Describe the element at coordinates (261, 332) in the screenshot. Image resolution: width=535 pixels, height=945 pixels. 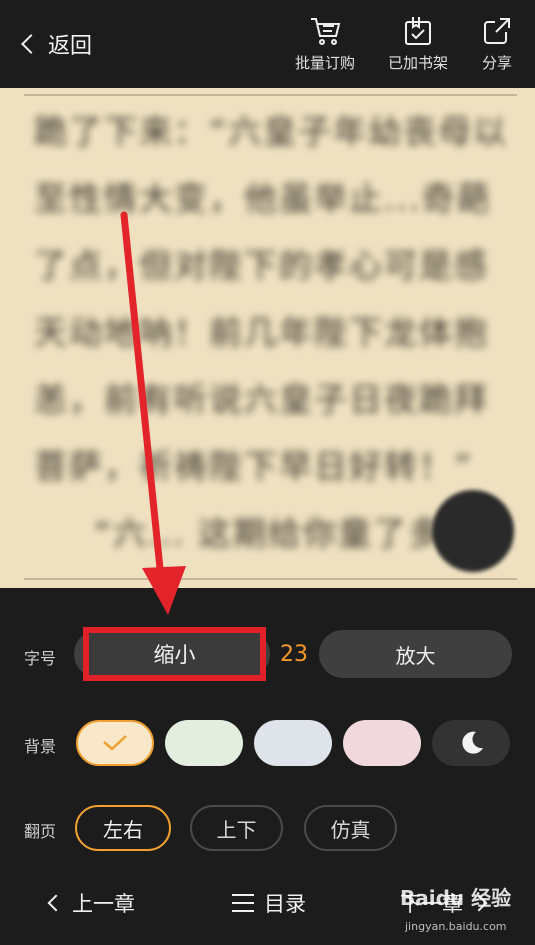
I see `text-line: 天动地呐！前几年陛下龙体抱` at that location.